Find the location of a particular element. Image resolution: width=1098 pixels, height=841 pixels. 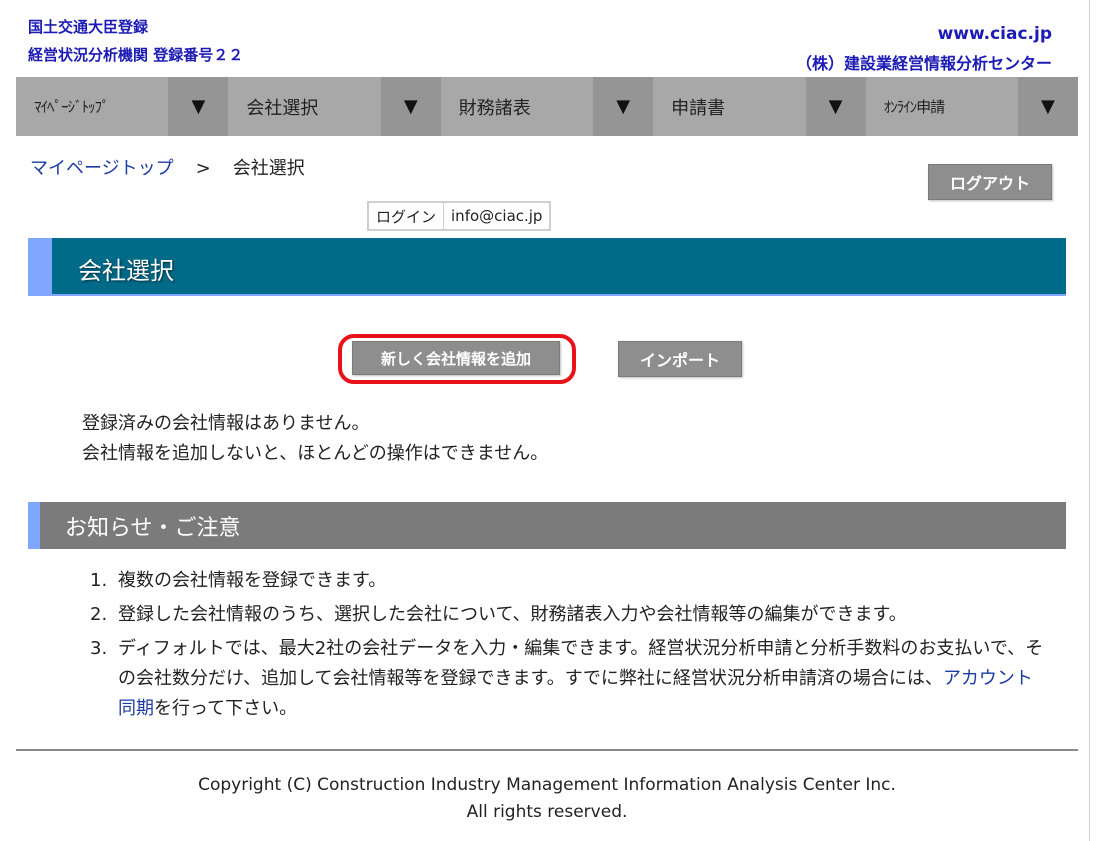

notice-number: 3. is located at coordinates (99, 648).